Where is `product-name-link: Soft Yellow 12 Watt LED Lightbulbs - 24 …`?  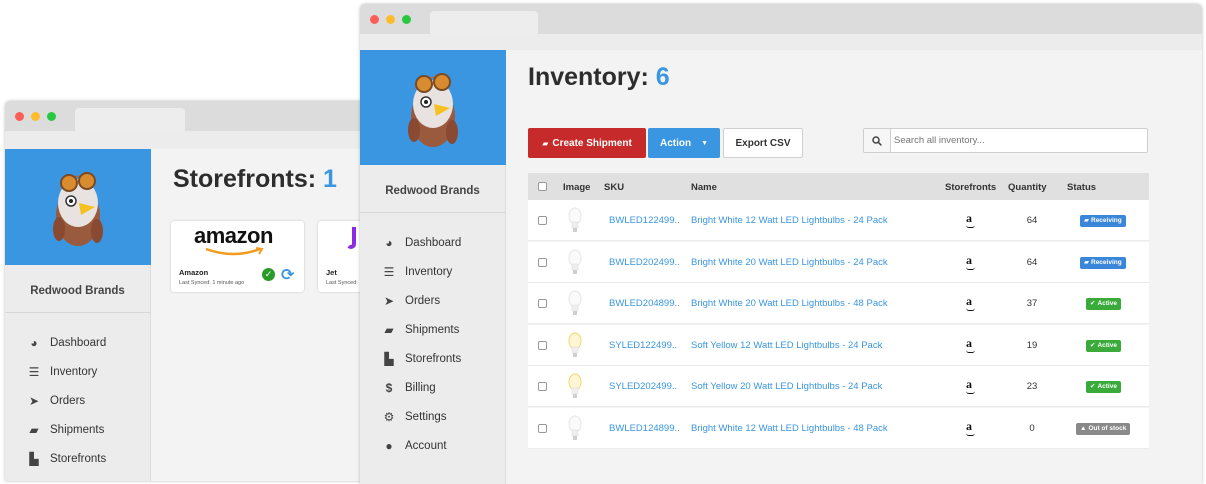 product-name-link: Soft Yellow 12 Watt LED Lightbulbs - 24 … is located at coordinates (786, 345).